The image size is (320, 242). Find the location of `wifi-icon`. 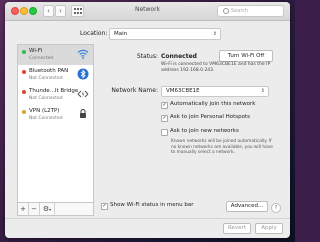

wifi-icon is located at coordinates (83, 54).